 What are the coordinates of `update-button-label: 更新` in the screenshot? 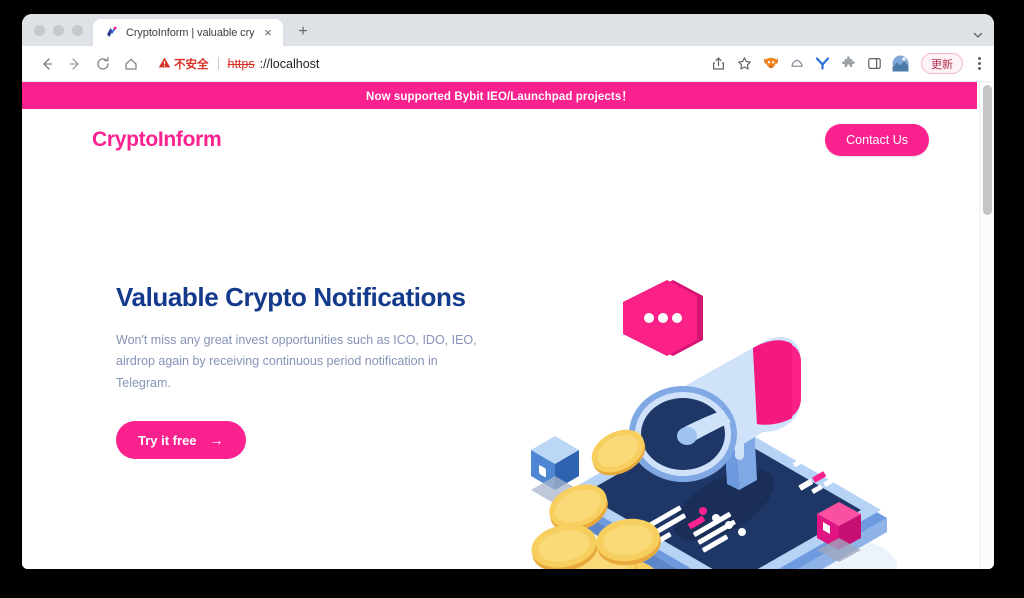 It's located at (942, 64).